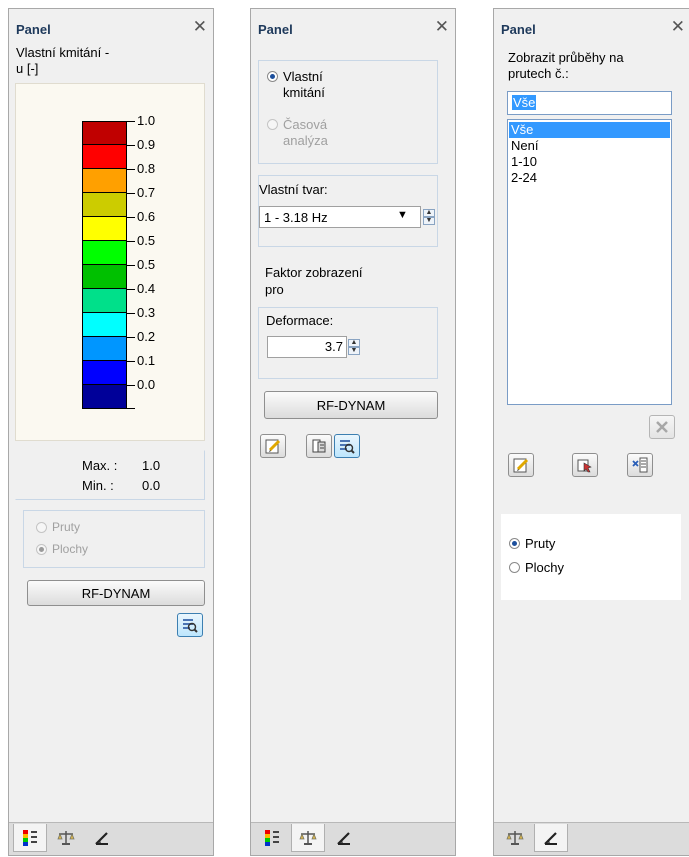  I want to click on mode-shape-spinner: ▲ ▼, so click(429, 217).